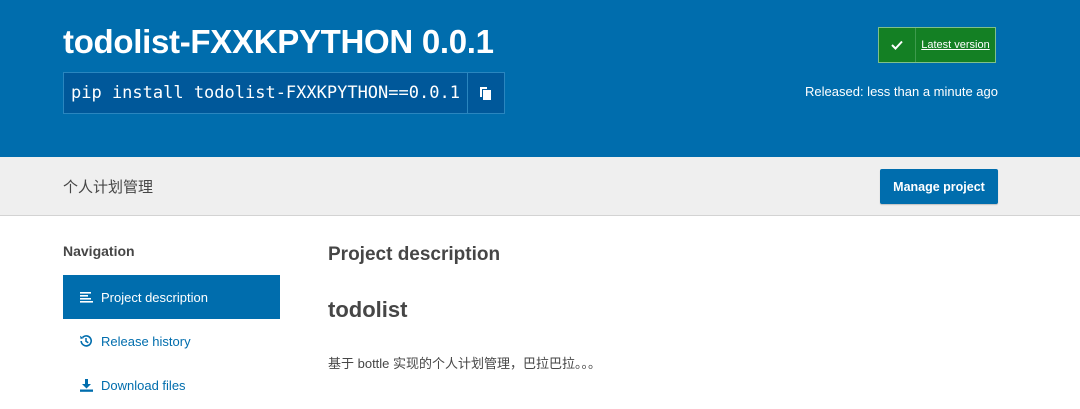  I want to click on align-left-icon, so click(86, 297).